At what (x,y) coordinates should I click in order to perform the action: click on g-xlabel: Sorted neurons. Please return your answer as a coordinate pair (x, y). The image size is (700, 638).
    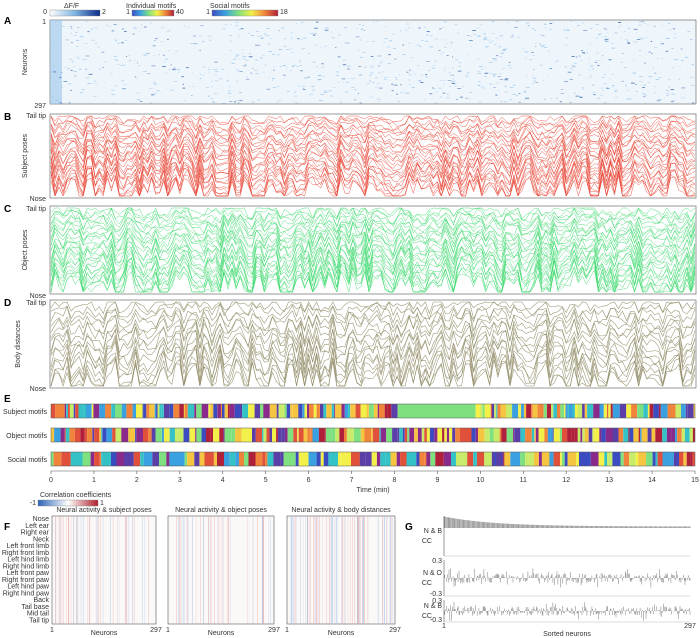
    Looking at the image, I should click on (567, 634).